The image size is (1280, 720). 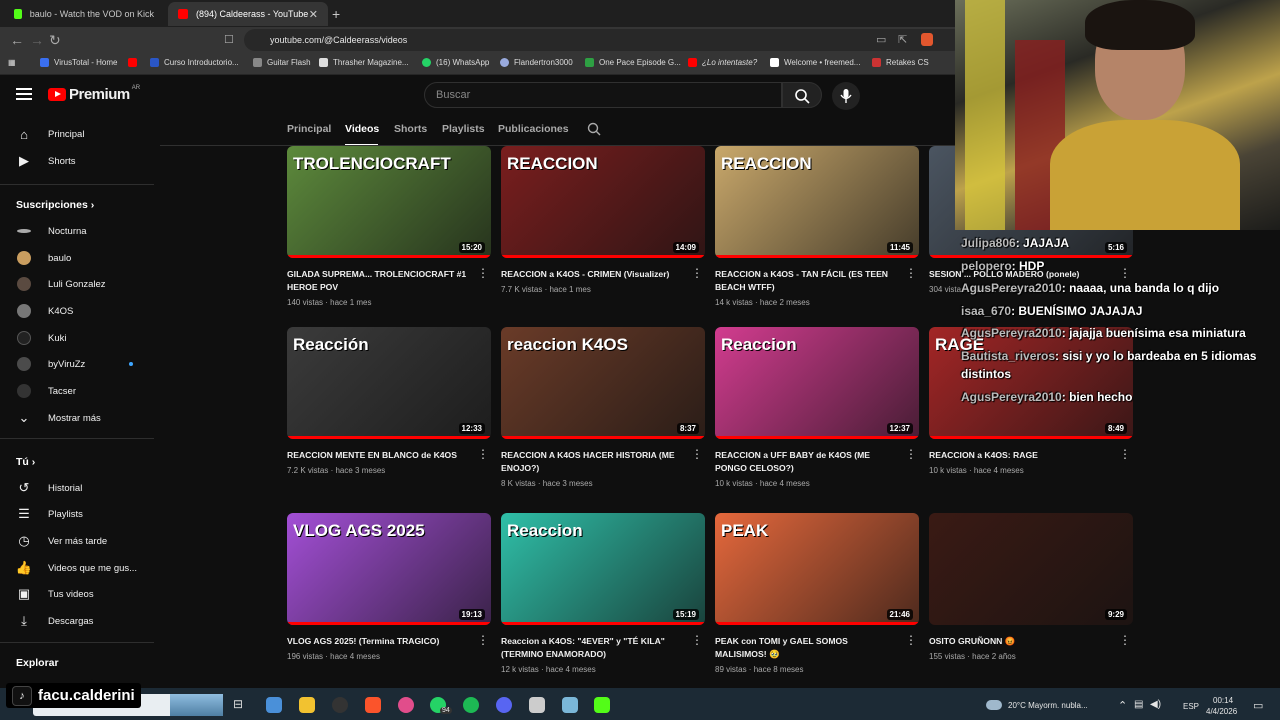 I want to click on bookmark-item: Flandertron3000, so click(x=536, y=62).